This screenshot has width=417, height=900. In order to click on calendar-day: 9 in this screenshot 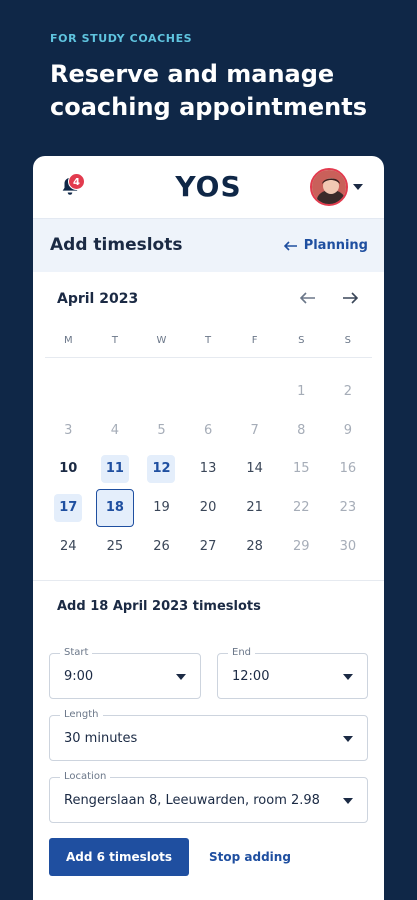, I will do `click(348, 430)`.